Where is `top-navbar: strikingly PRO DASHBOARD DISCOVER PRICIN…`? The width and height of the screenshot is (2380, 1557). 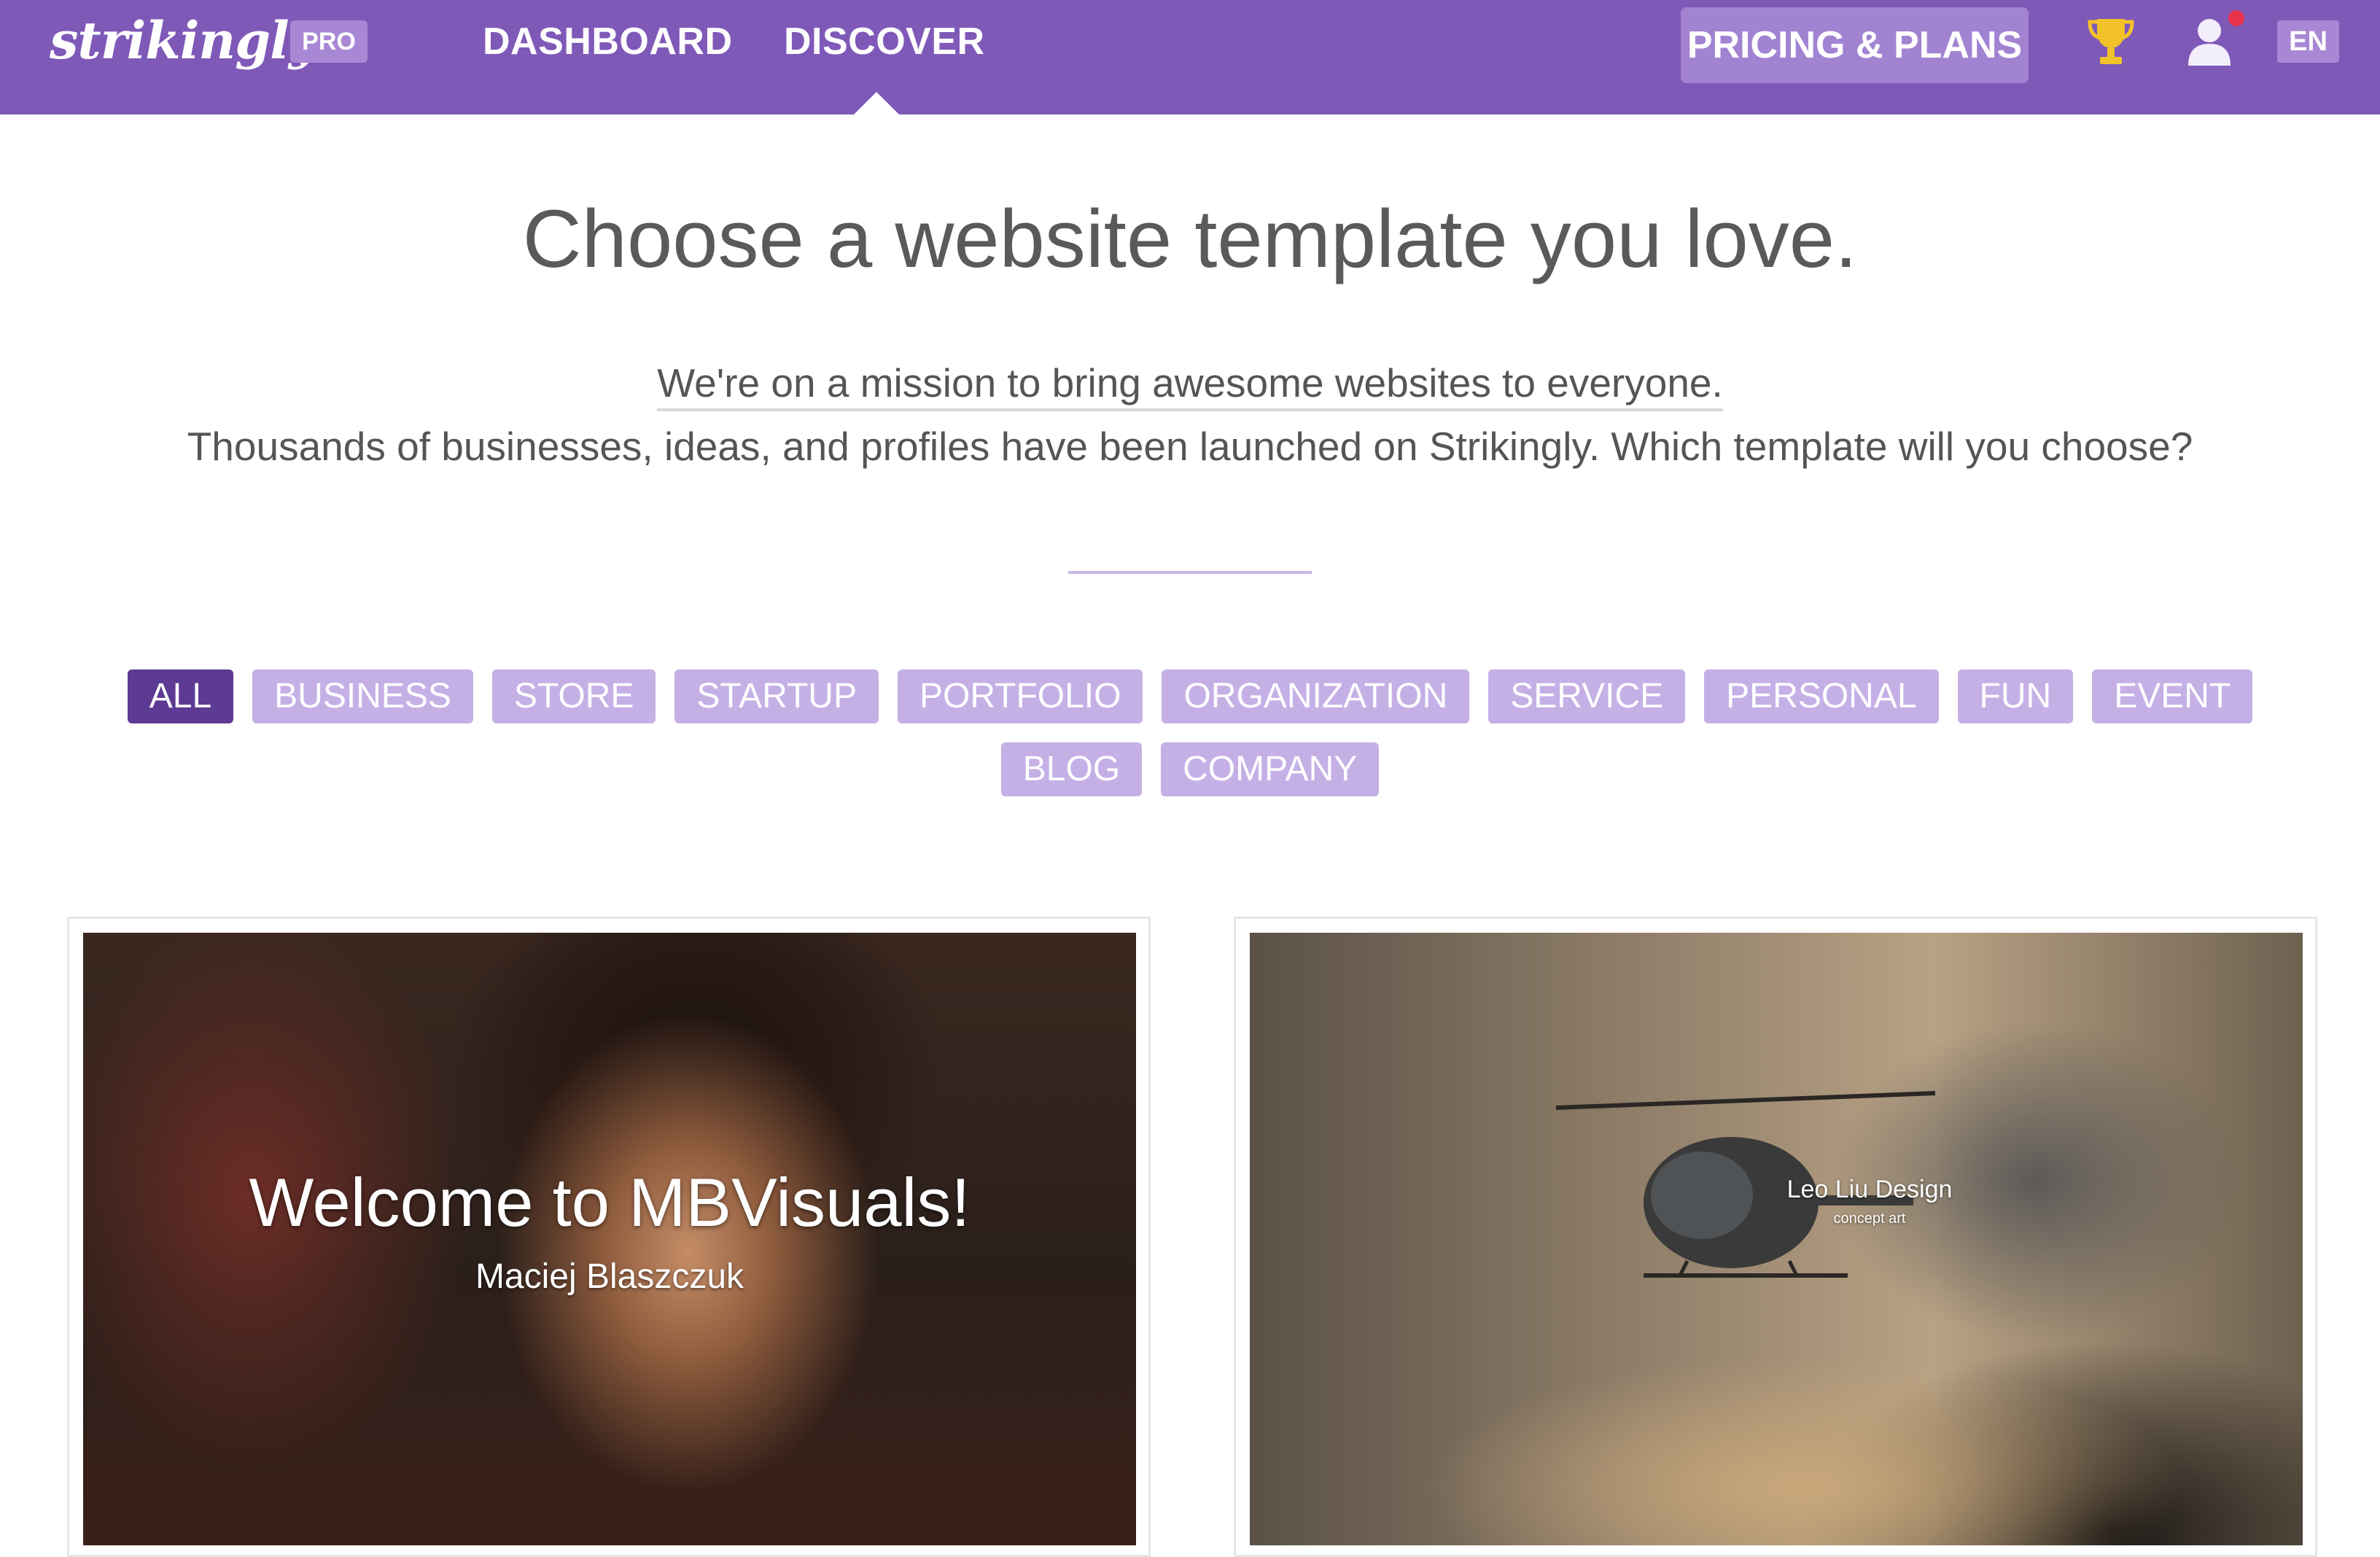
top-navbar: strikingly PRO DASHBOARD DISCOVER PRICIN… is located at coordinates (1190, 57).